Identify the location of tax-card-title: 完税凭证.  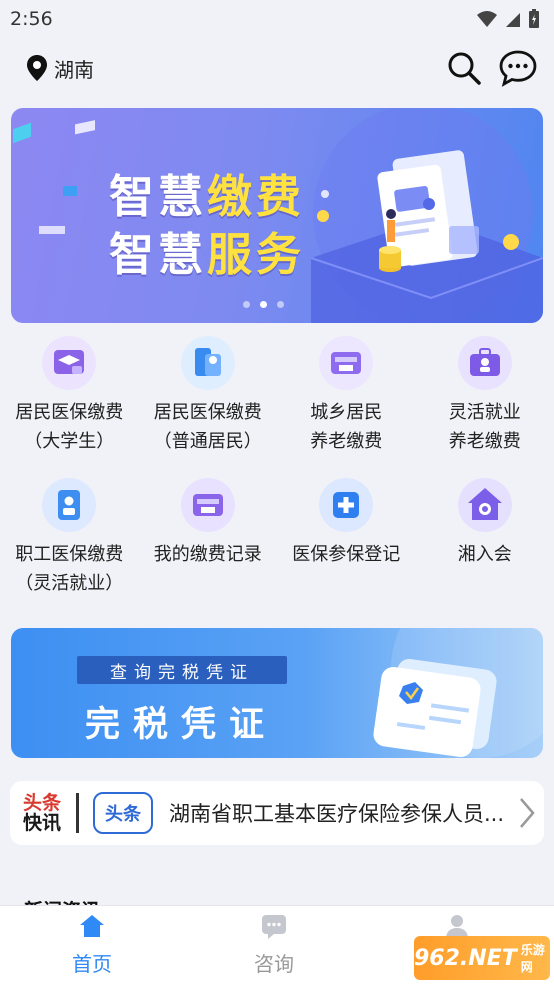
(181, 725).